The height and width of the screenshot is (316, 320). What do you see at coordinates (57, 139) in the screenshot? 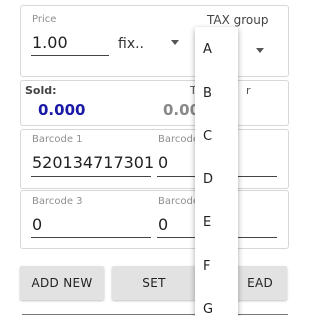
I see `barcode-1-label: Barcode 1` at bounding box center [57, 139].